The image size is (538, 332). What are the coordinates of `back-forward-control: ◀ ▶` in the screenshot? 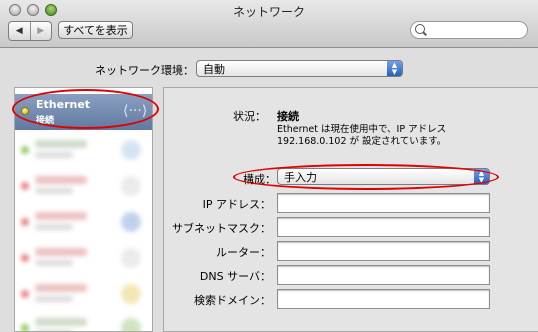 It's located at (30, 31).